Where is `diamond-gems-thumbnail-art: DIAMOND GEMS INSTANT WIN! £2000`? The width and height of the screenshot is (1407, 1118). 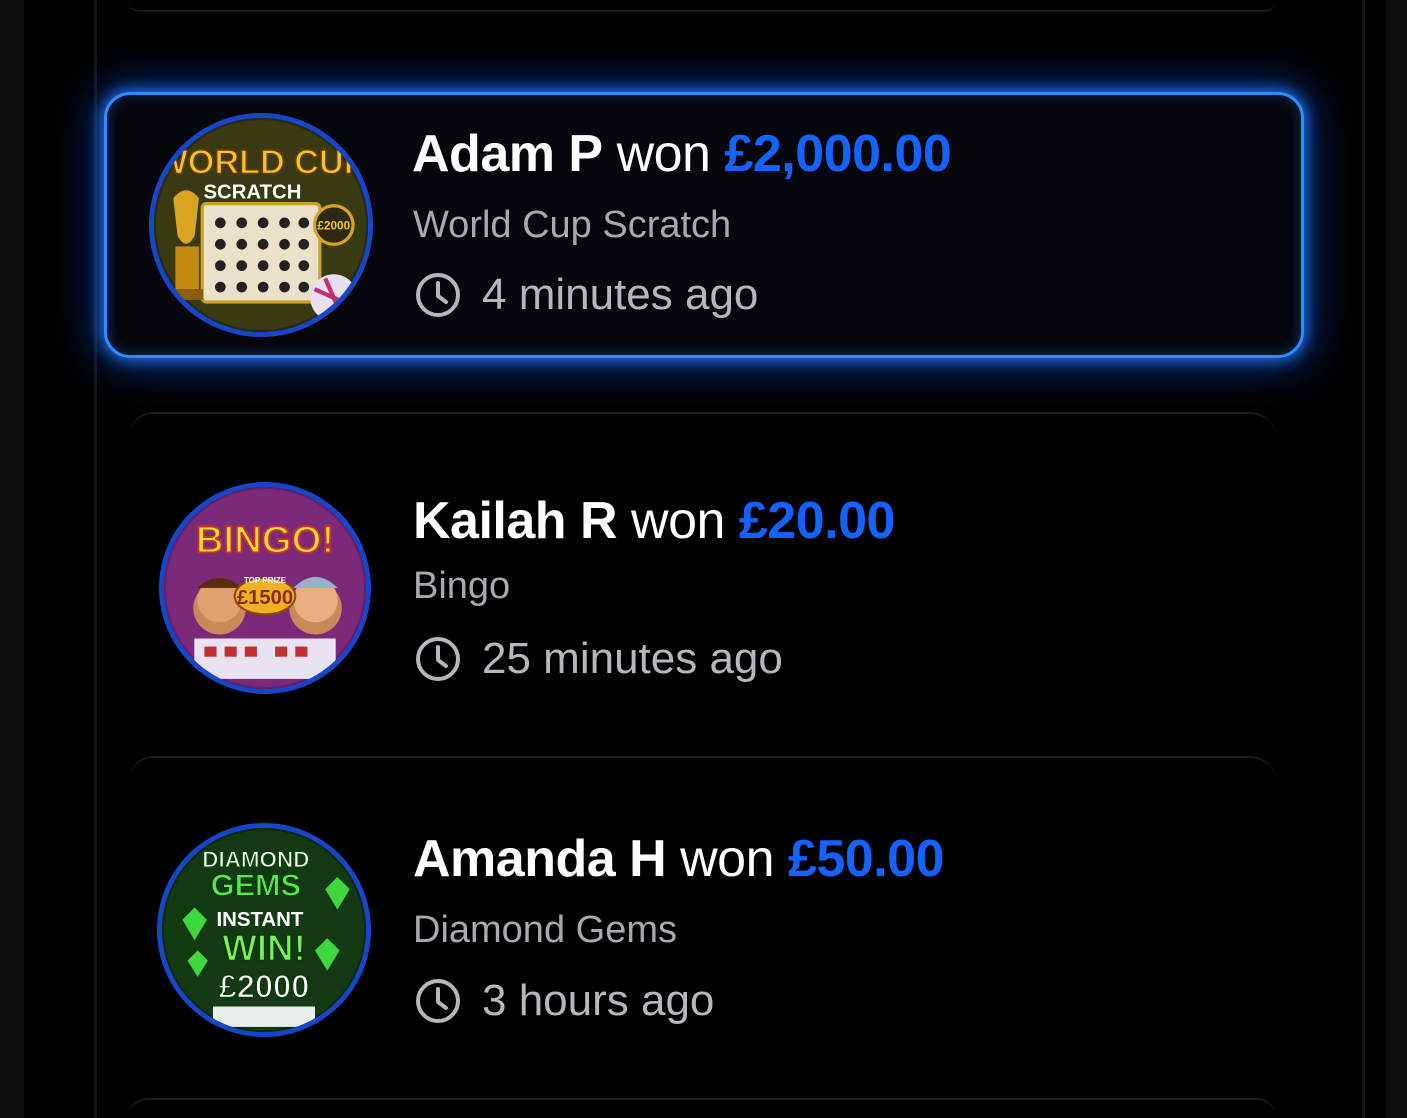 diamond-gems-thumbnail-art: DIAMOND GEMS INSTANT WIN! £2000 is located at coordinates (264, 930).